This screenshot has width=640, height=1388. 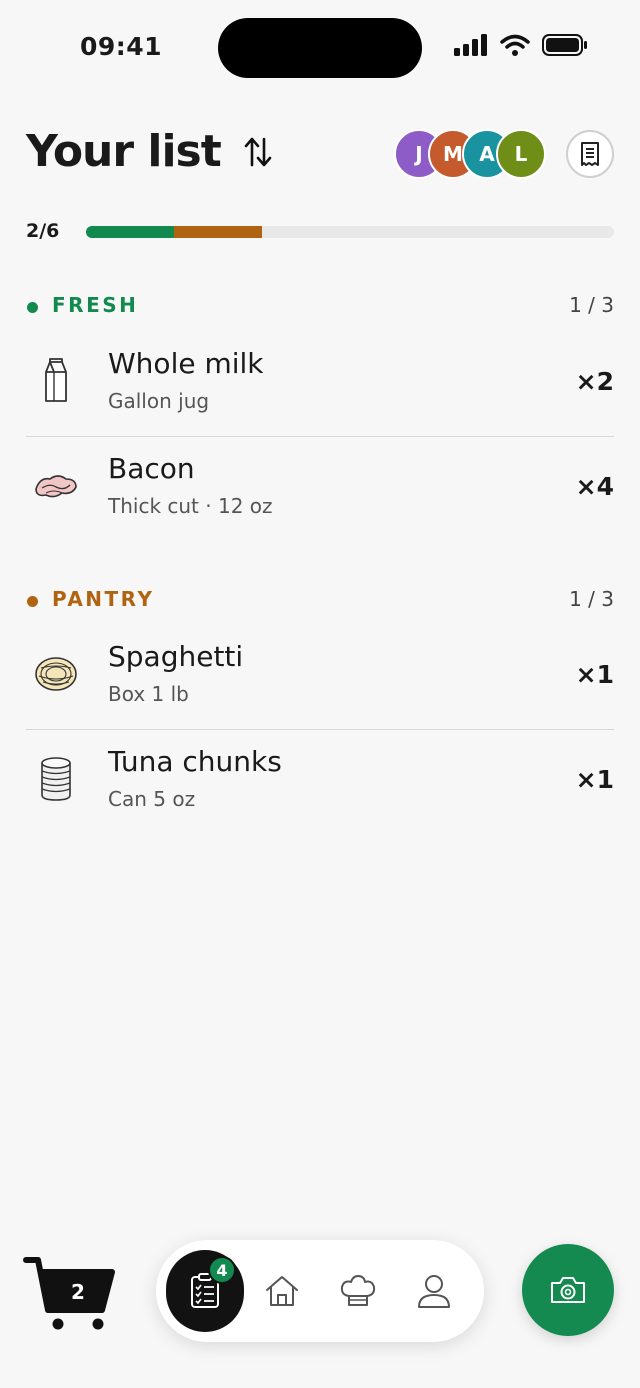 What do you see at coordinates (564, 45) in the screenshot?
I see `battery-icon` at bounding box center [564, 45].